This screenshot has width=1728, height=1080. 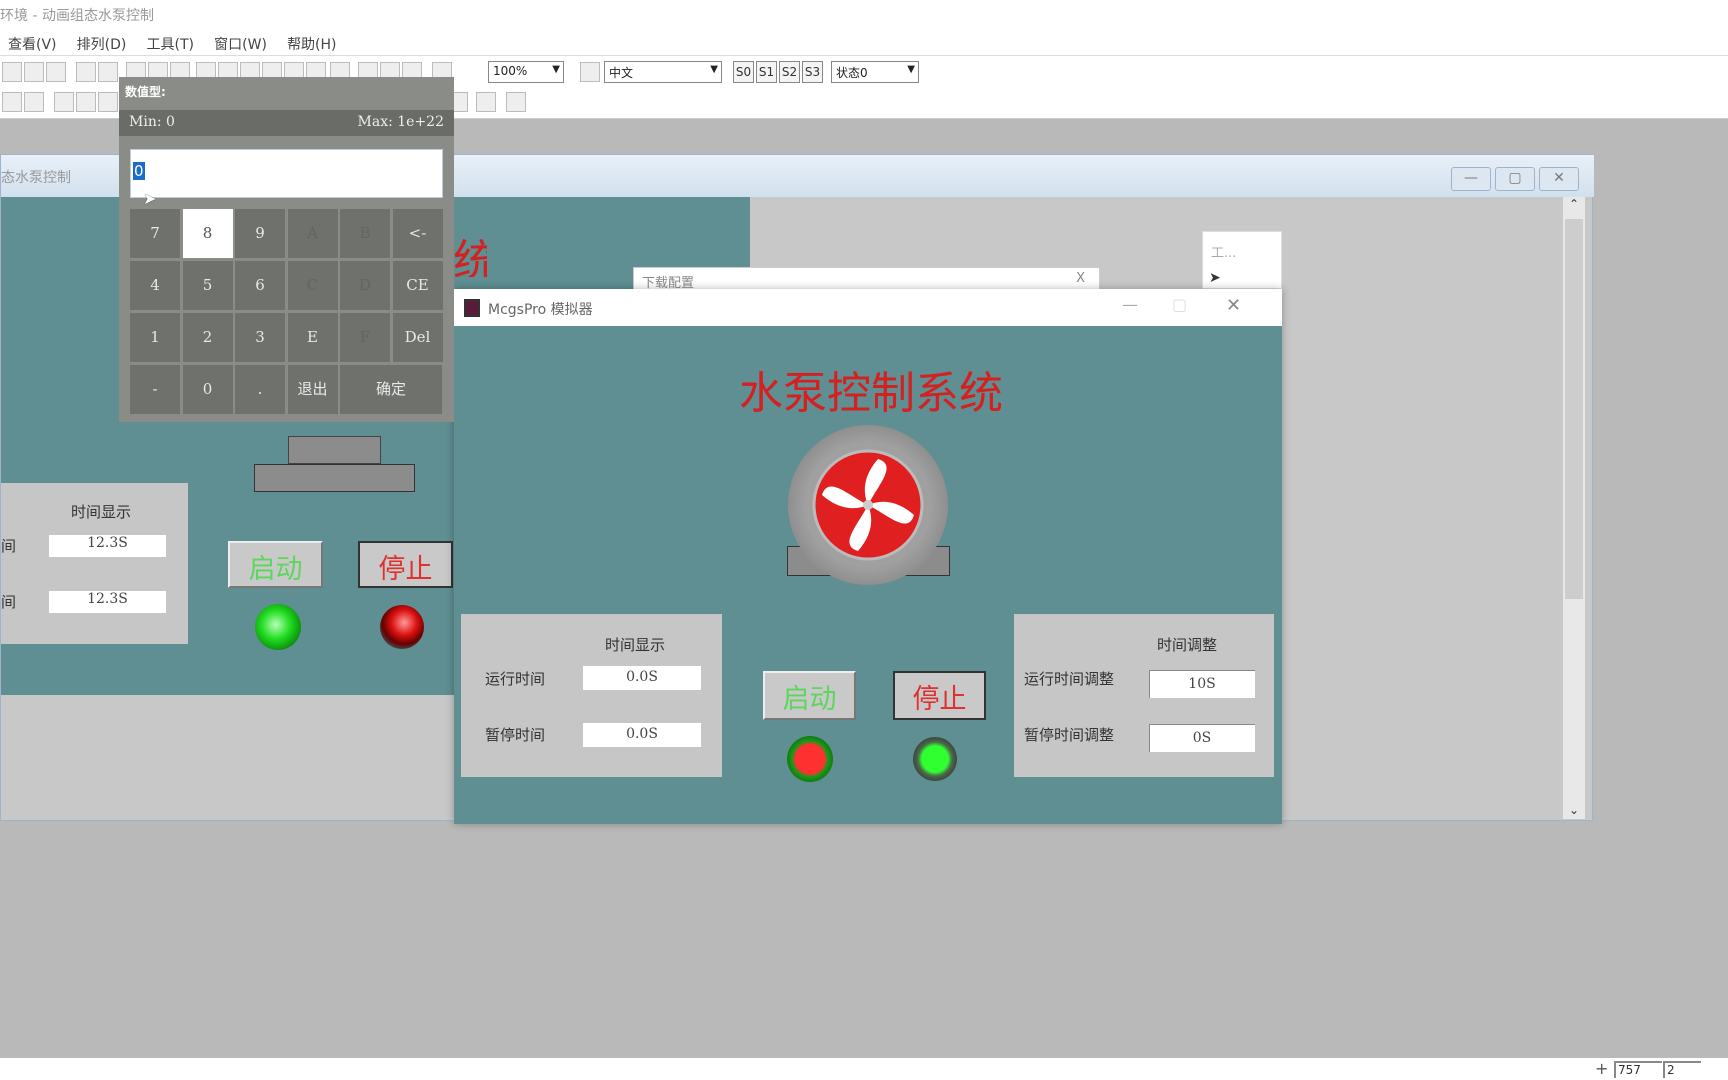 What do you see at coordinates (1602, 1068) in the screenshot?
I see `crosshair-icon: +` at bounding box center [1602, 1068].